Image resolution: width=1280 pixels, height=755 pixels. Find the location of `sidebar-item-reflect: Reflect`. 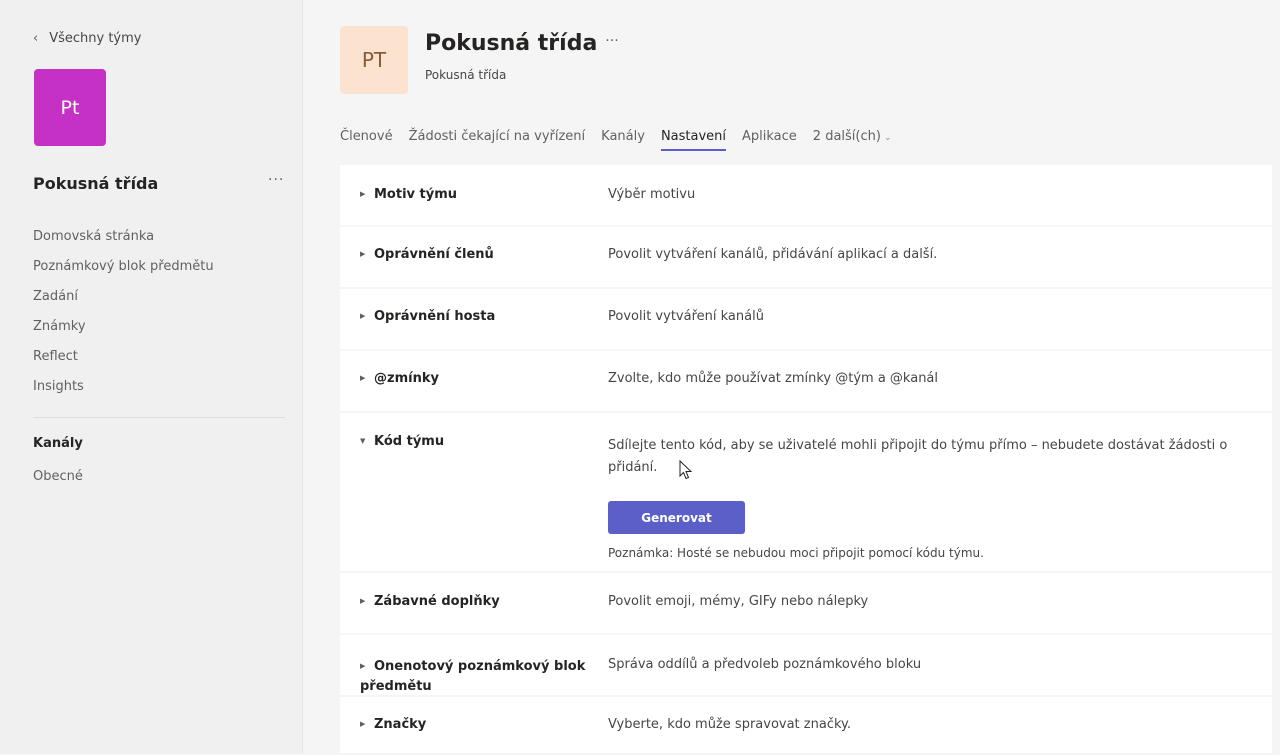

sidebar-item-reflect: Reflect is located at coordinates (123, 362).